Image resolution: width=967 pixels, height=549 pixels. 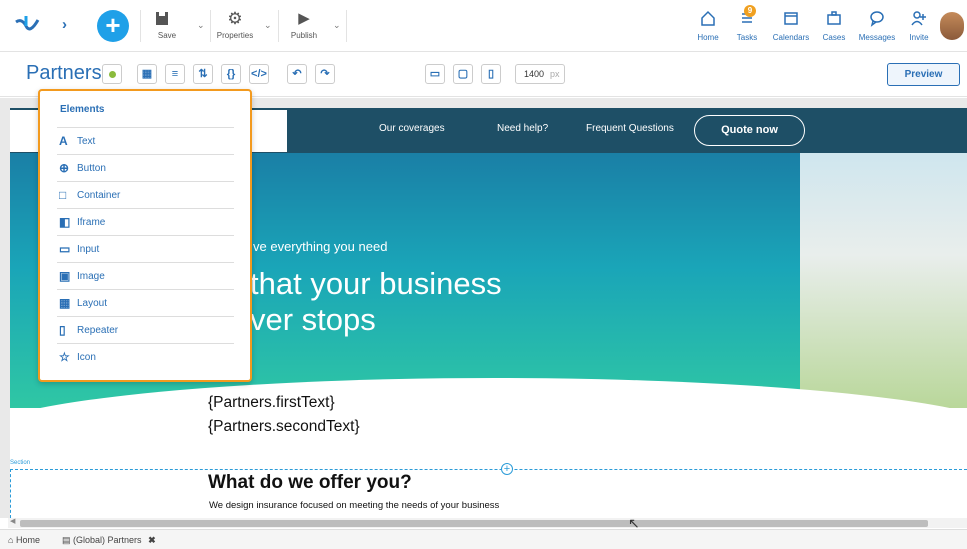 I want to click on undo-button: ↶, so click(x=297, y=74).